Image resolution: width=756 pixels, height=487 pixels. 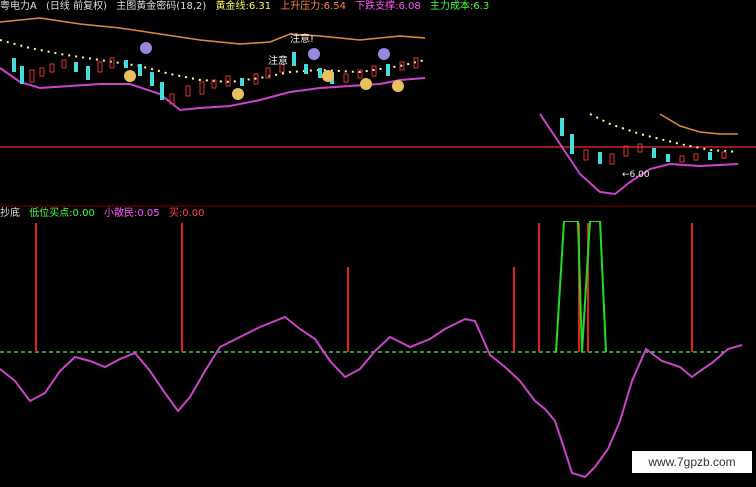 What do you see at coordinates (459, 6) in the screenshot?
I see `cost-value: 主力成本:6.3` at bounding box center [459, 6].